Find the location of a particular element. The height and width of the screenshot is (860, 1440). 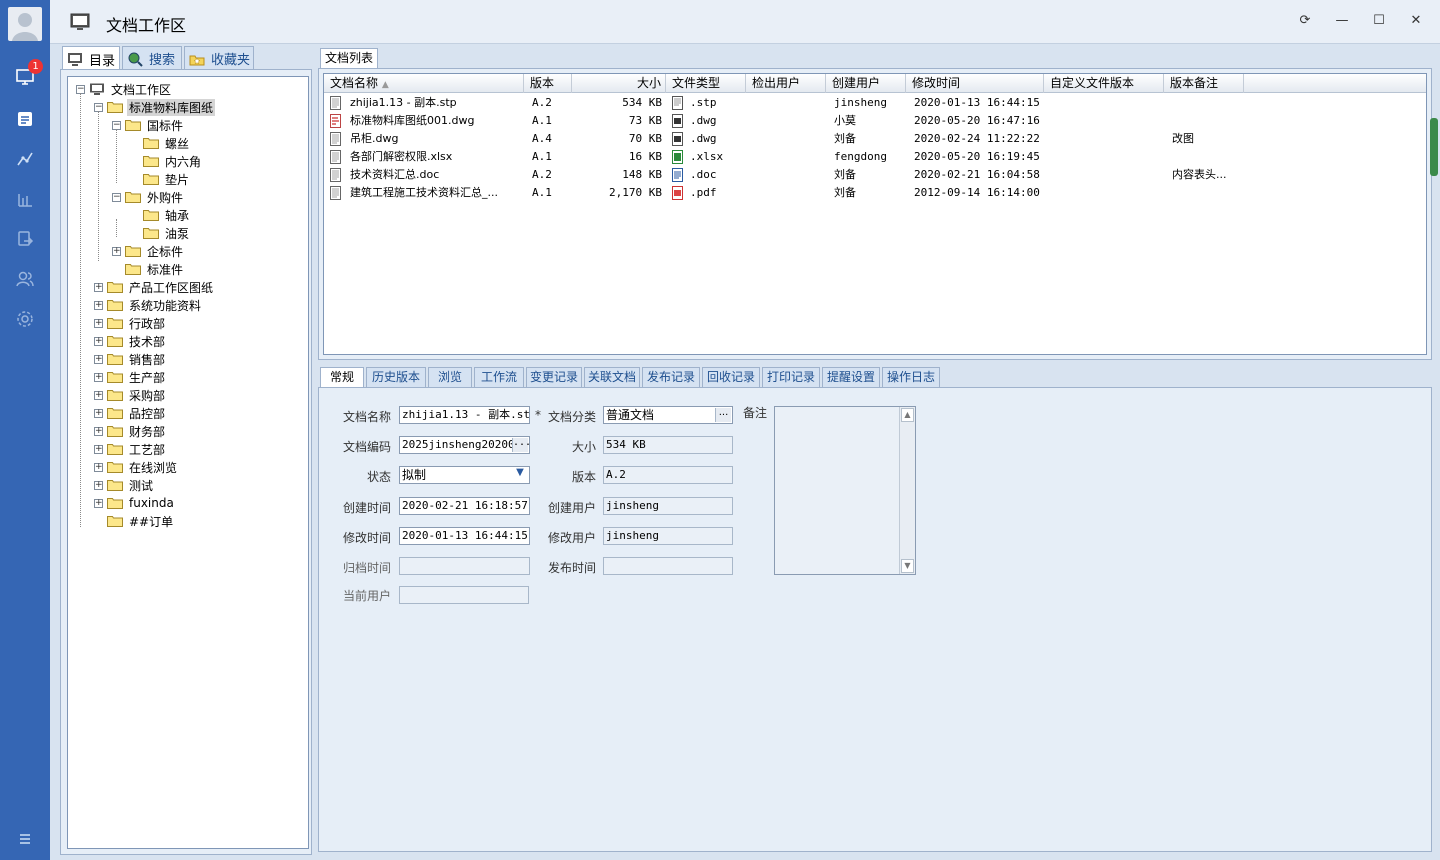

nav-menu-icon is located at coordinates (25, 839).